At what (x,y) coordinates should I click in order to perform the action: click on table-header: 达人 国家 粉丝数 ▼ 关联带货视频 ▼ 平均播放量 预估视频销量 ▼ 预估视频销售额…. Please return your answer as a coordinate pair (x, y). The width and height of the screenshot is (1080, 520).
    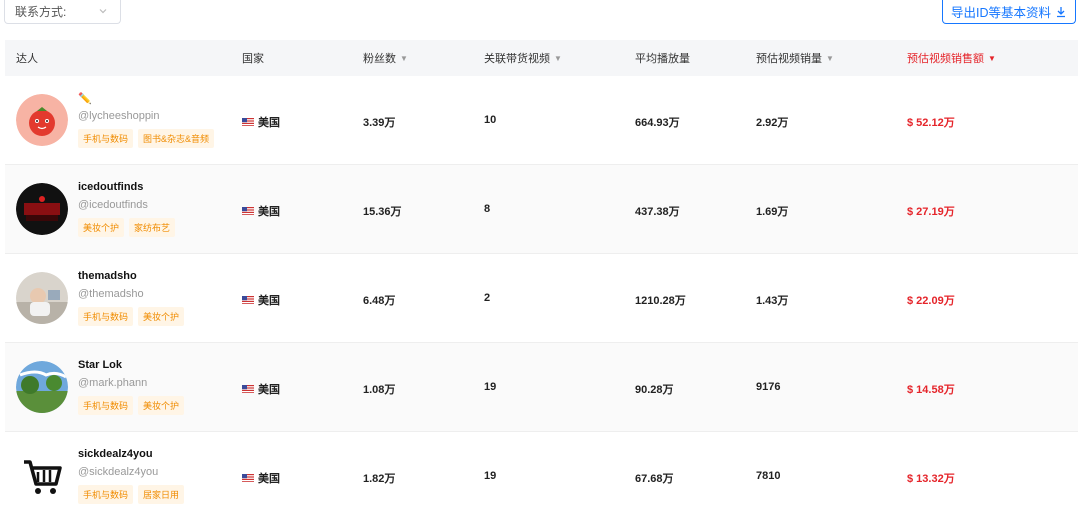
    Looking at the image, I should click on (541, 58).